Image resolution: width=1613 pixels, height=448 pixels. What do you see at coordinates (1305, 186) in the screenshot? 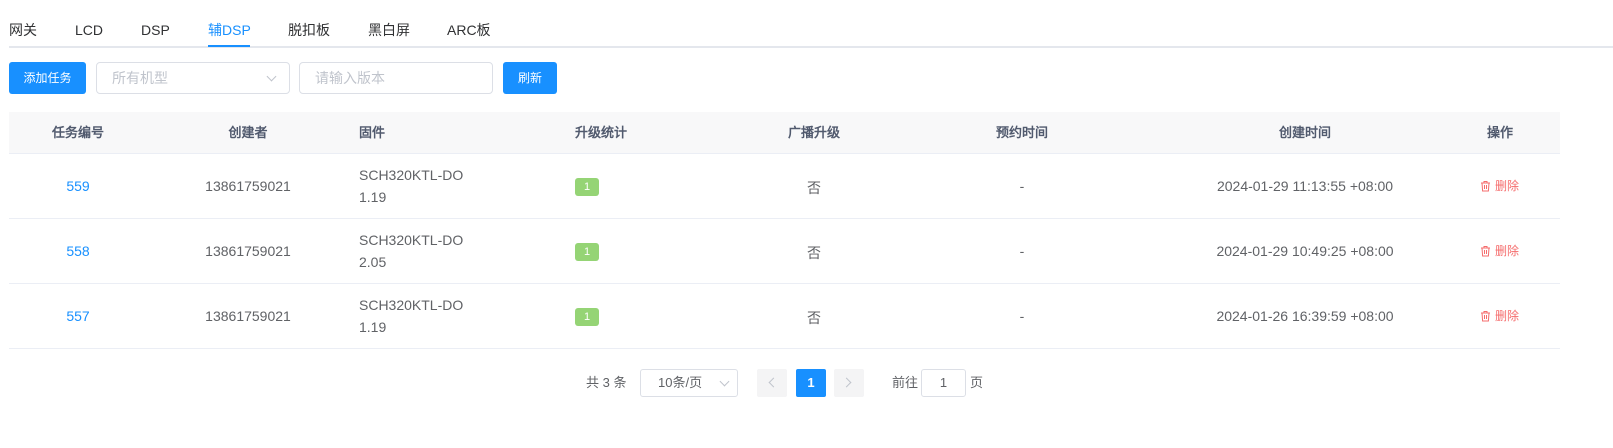
I see `created-time-cell: 2024-01-29 11:13:55 +08:00` at bounding box center [1305, 186].